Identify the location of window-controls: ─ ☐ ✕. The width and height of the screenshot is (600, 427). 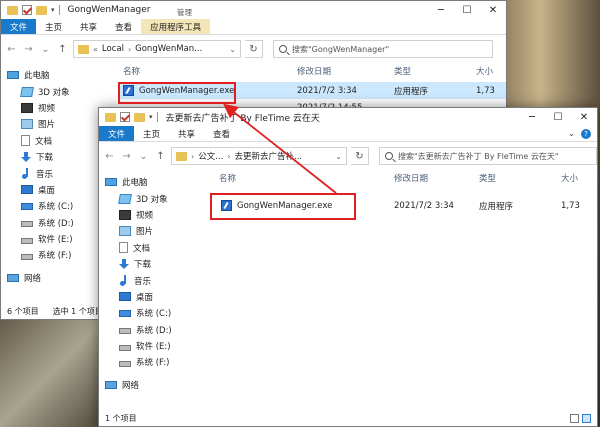
(467, 10).